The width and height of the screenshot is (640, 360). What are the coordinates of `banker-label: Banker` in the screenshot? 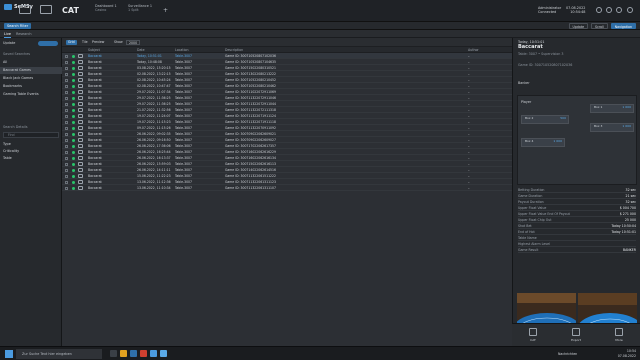 It's located at (524, 83).